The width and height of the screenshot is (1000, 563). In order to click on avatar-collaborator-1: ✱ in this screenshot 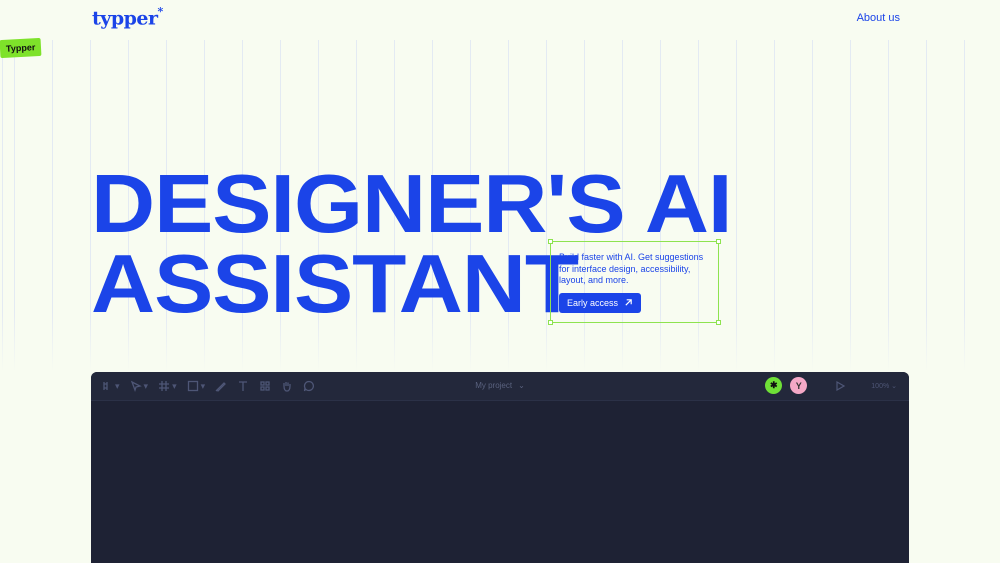, I will do `click(774, 385)`.